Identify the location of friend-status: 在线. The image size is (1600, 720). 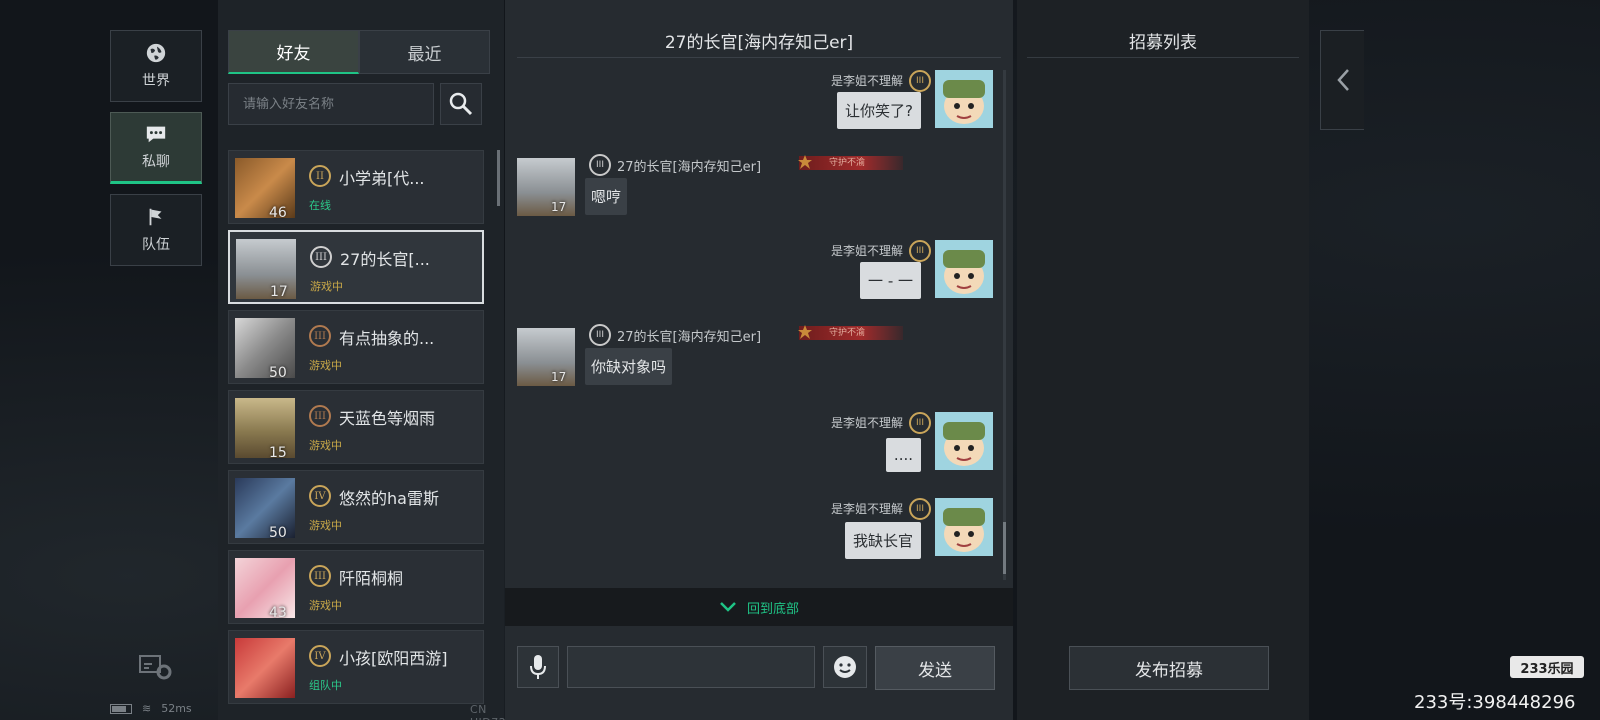
(320, 205).